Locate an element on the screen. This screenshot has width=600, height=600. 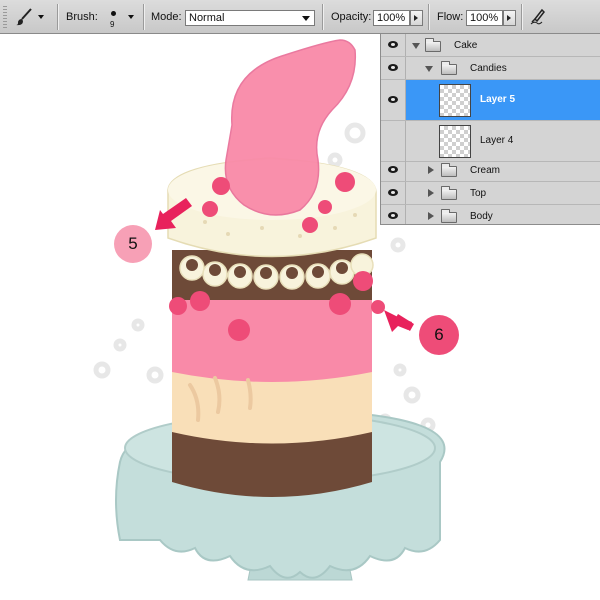
layer-name: Top is located at coordinates (478, 193).